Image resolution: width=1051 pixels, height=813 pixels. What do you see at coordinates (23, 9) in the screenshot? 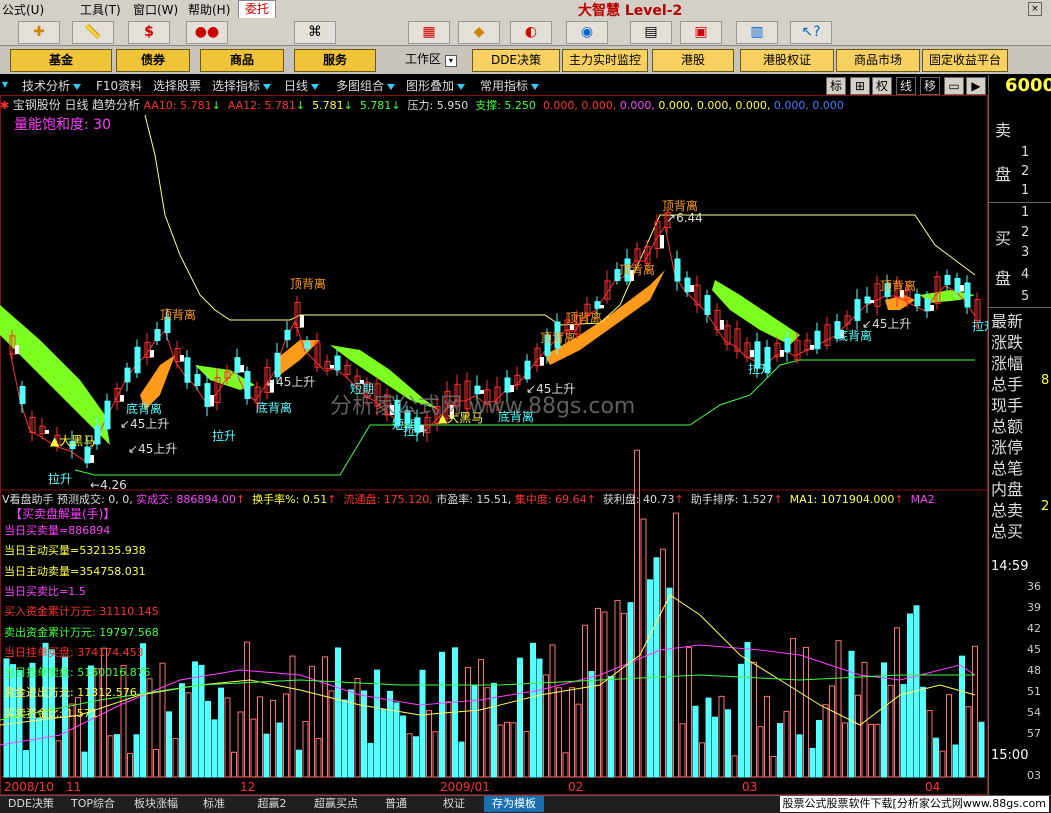
I see `menu-formula: 公式(U)` at bounding box center [23, 9].